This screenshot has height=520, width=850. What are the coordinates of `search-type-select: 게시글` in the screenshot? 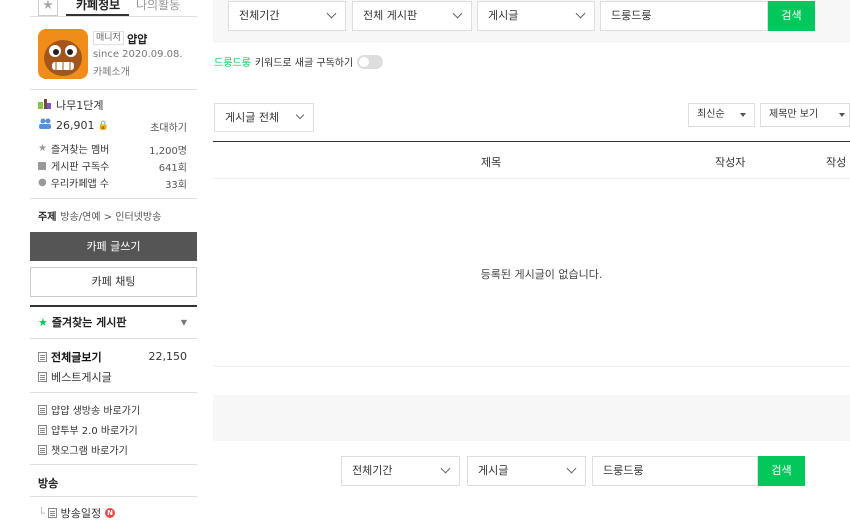 It's located at (536, 16).